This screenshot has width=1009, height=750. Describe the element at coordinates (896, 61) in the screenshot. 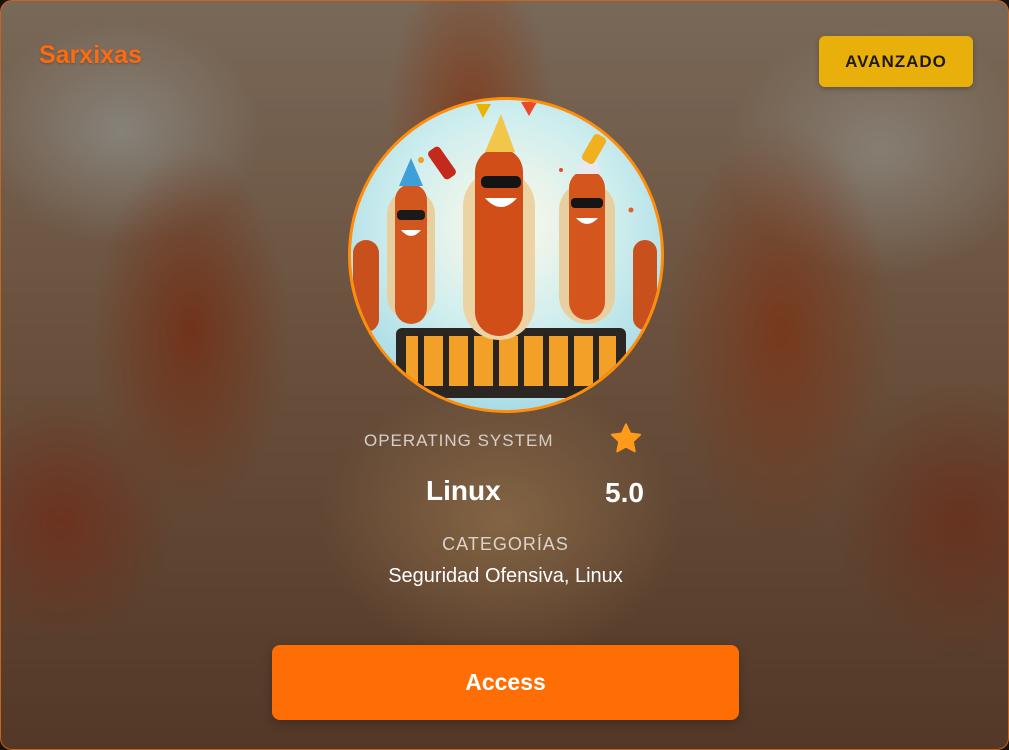

I see `difficulty-badge: AVANZADO` at that location.